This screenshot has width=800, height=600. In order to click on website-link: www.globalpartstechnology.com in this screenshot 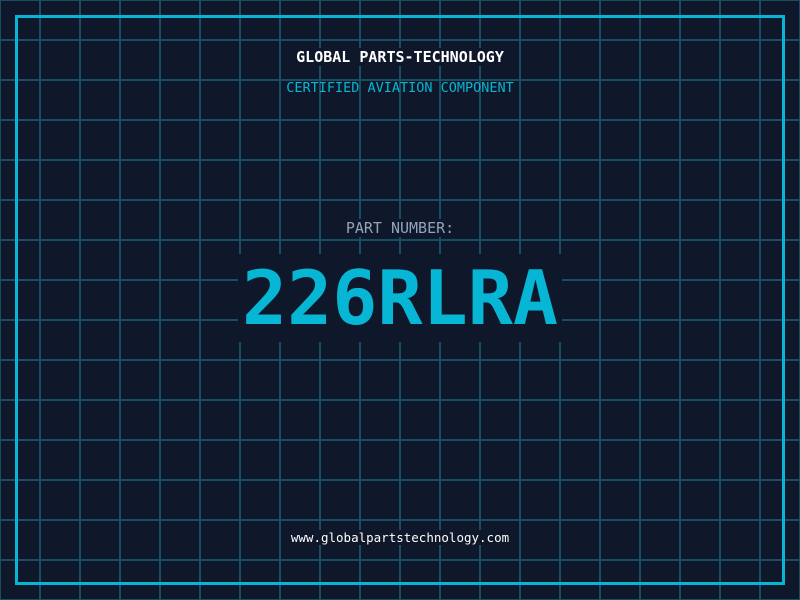, I will do `click(400, 537)`.